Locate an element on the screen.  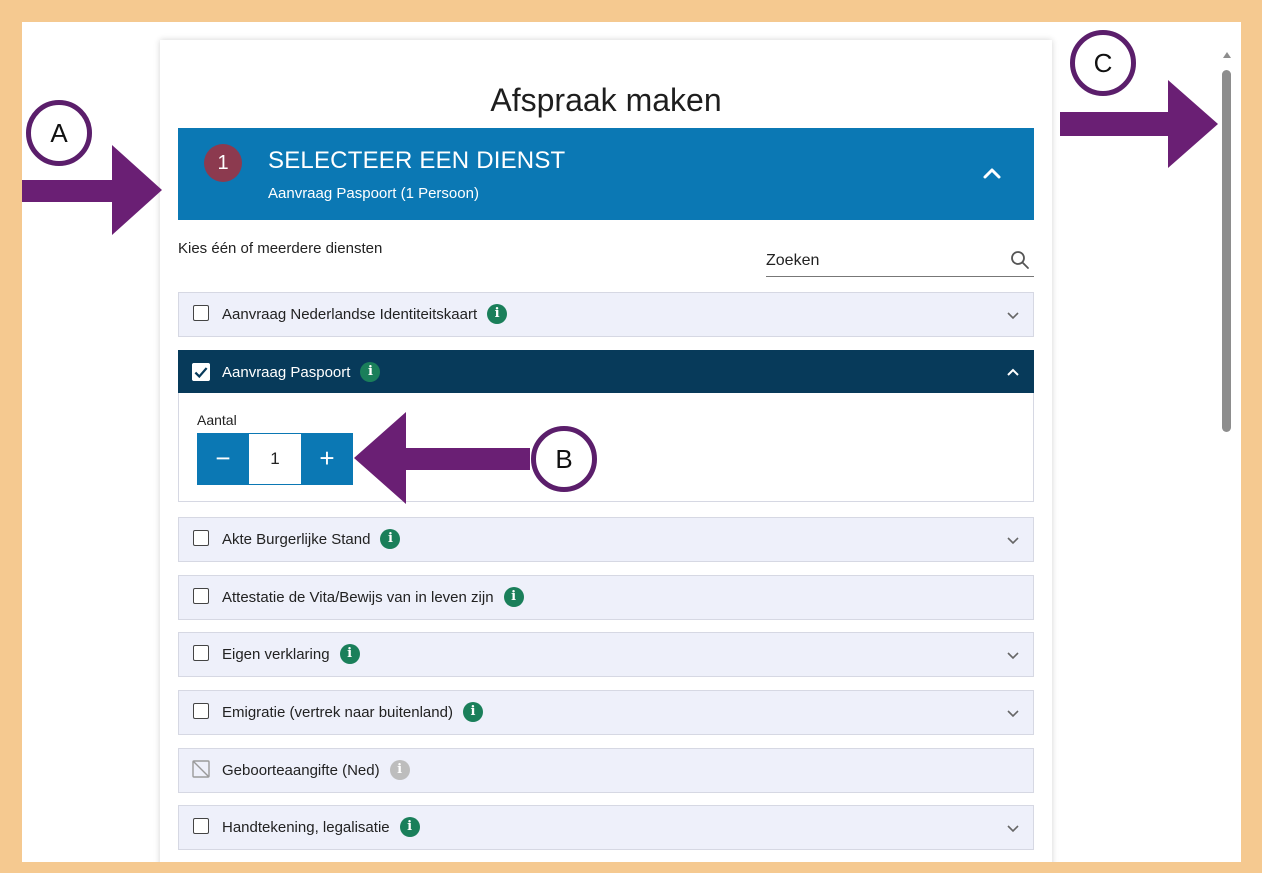
increment-button: + is located at coordinates (327, 459).